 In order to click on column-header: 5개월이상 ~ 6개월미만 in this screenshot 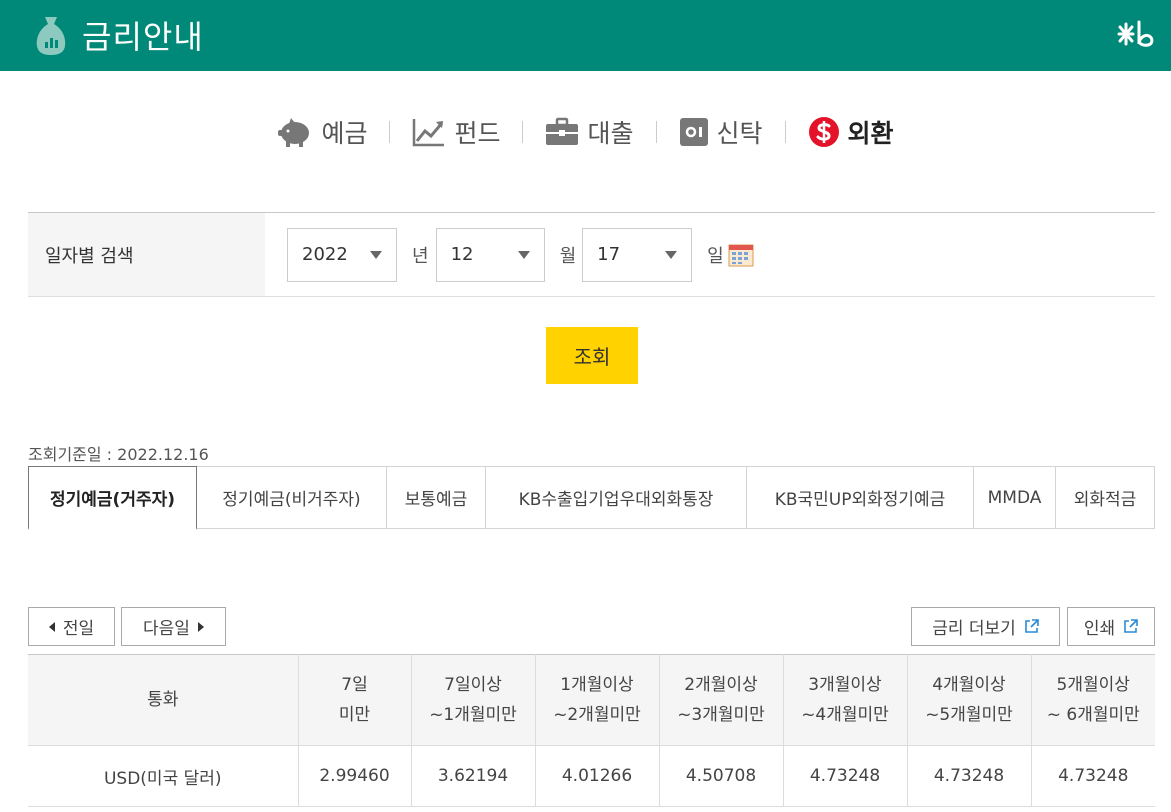, I will do `click(1093, 700)`.